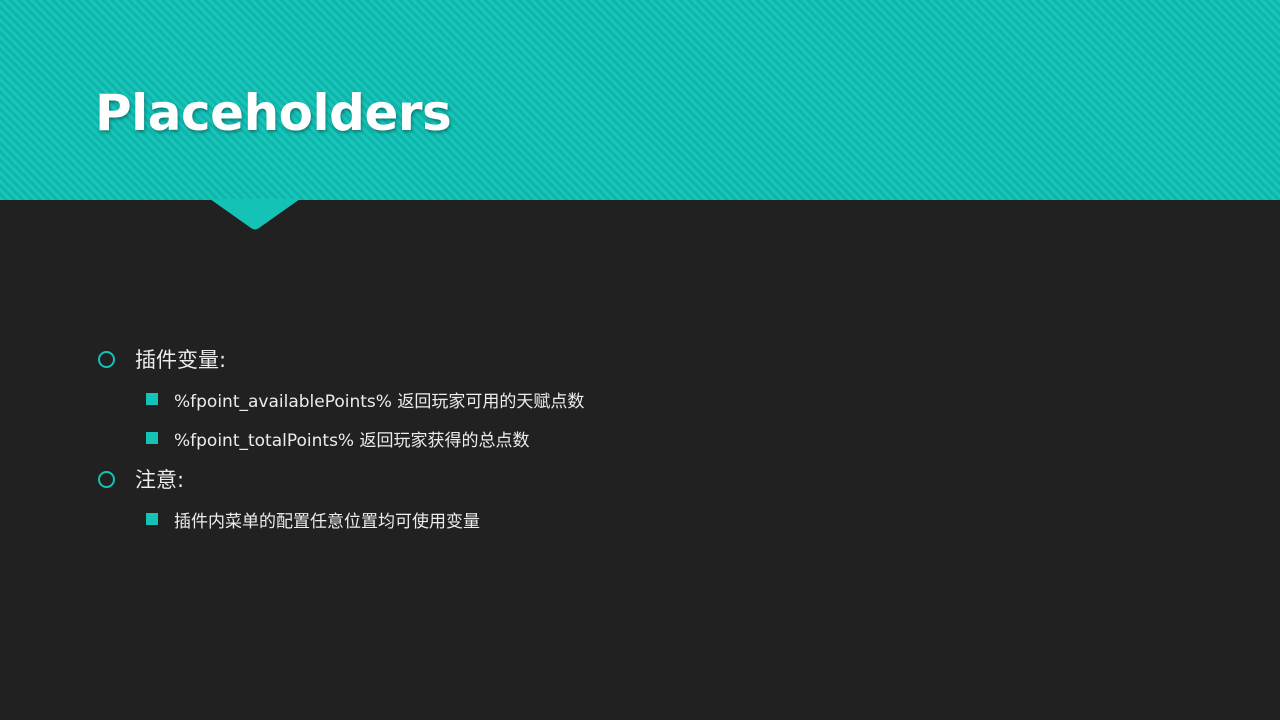 The image size is (1280, 720). I want to click on list-item: %fpoint_totalPoints% 返回玩家获得的总点数, so click(338, 438).